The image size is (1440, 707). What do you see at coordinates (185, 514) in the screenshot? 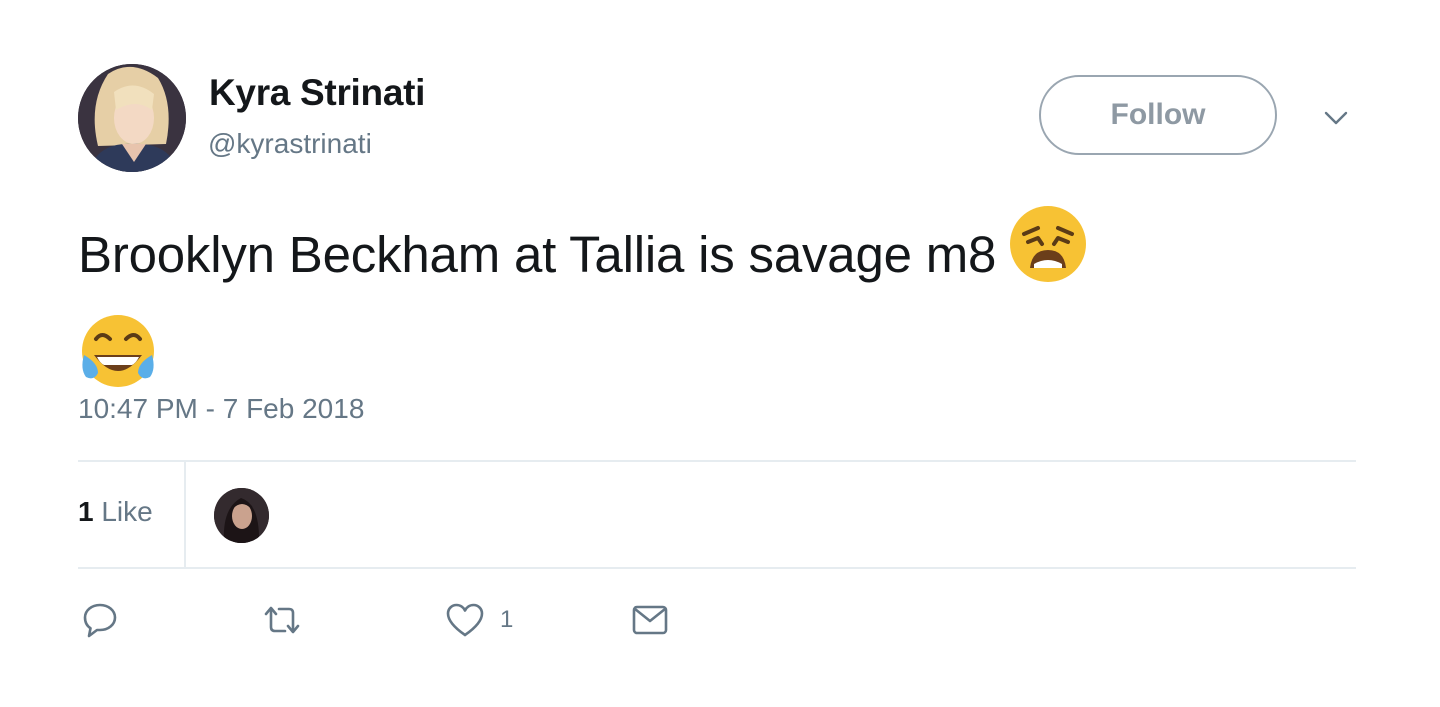
I see `stats-separator` at bounding box center [185, 514].